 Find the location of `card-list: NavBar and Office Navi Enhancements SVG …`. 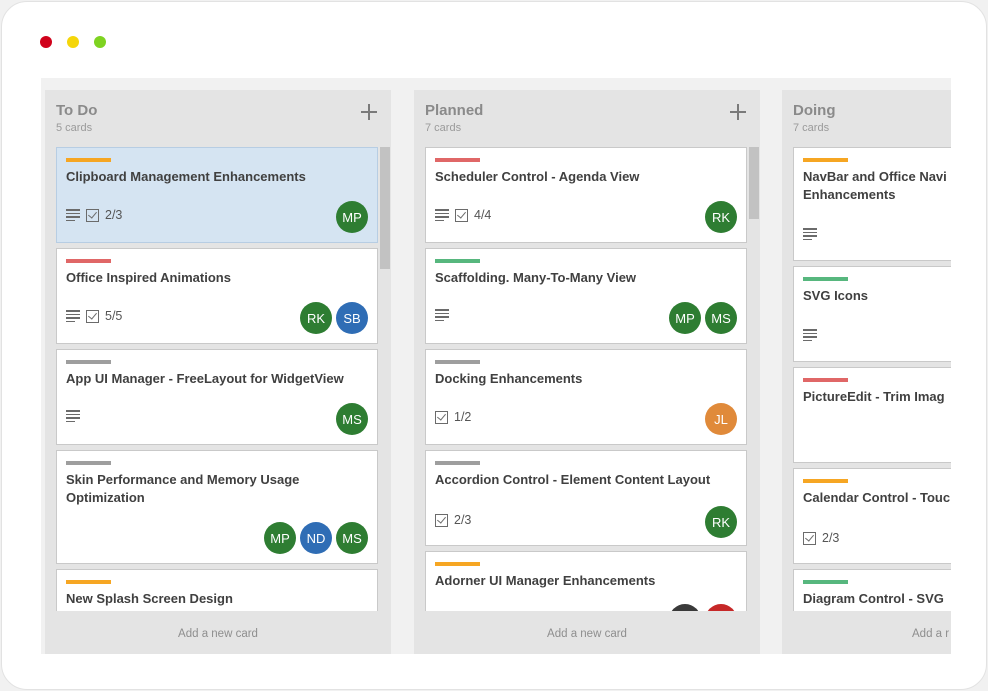

card-list: NavBar and Office Navi Enhancements SVG … is located at coordinates (872, 379).